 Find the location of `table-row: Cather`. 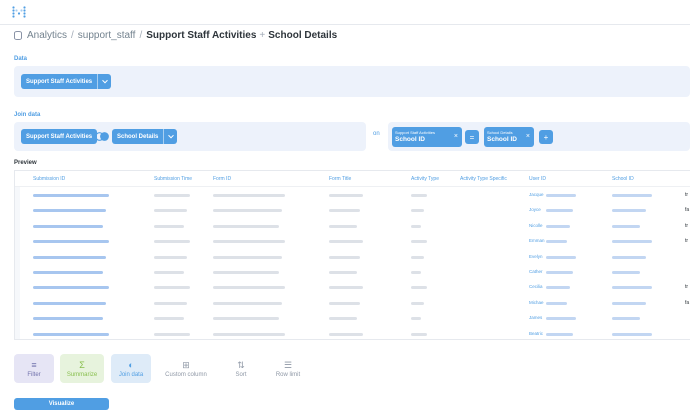

table-row: Cather is located at coordinates (352, 273).